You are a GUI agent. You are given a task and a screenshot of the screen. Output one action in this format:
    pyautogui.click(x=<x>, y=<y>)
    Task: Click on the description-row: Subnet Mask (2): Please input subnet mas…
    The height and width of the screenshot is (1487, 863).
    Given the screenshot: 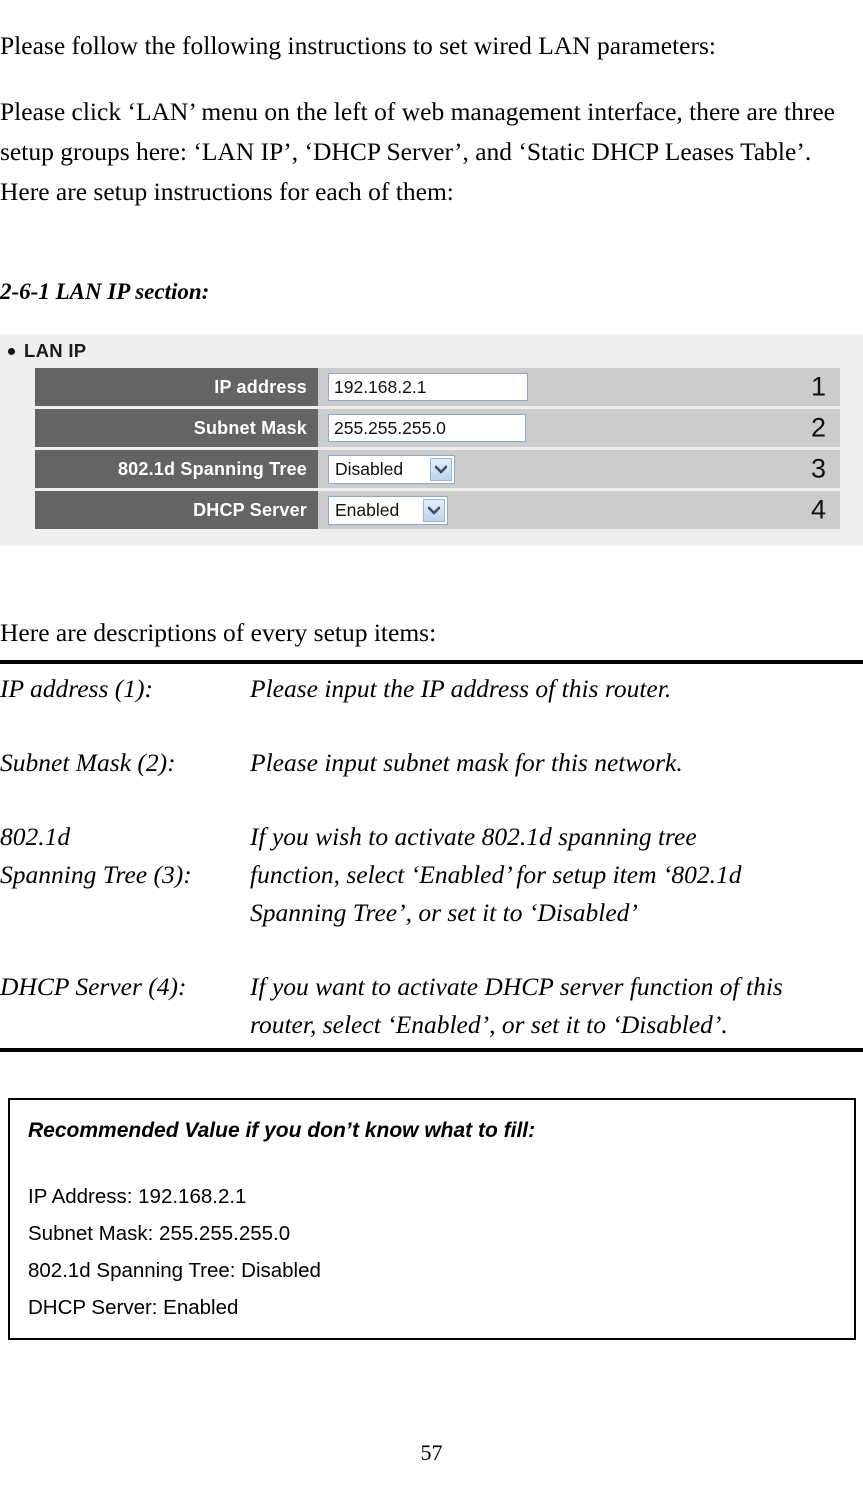 What is the action you would take?
    pyautogui.click(x=431, y=763)
    